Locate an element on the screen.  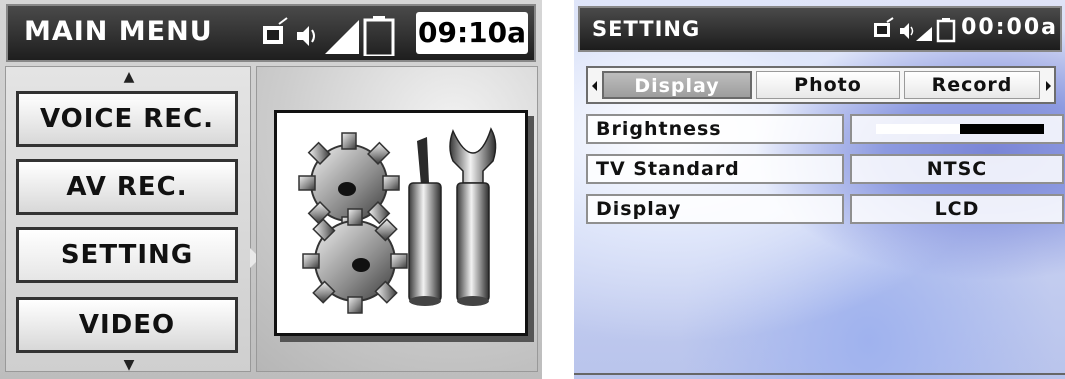
brightness-label: Brightness is located at coordinates (715, 129).